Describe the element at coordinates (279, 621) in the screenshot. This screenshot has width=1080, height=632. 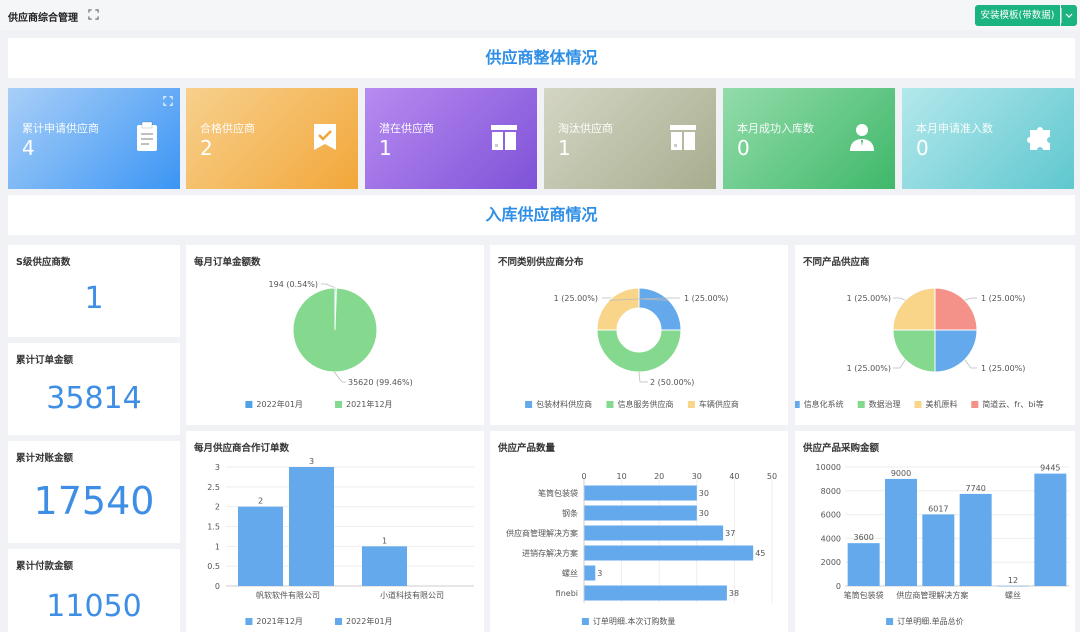
I see `legend-label: 2021年12月` at that location.